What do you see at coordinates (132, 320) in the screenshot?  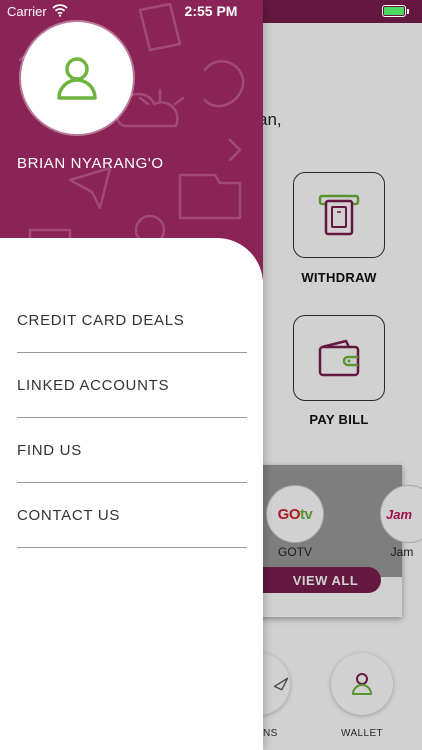 I see `menu-item-credit-card-deals: CREDIT CARD DEALS` at bounding box center [132, 320].